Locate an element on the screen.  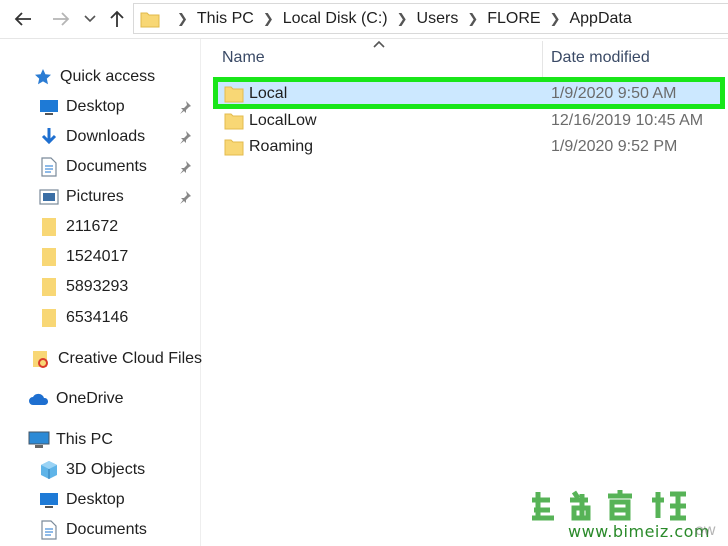
chevron-down-icon is located at coordinates (90, 19).